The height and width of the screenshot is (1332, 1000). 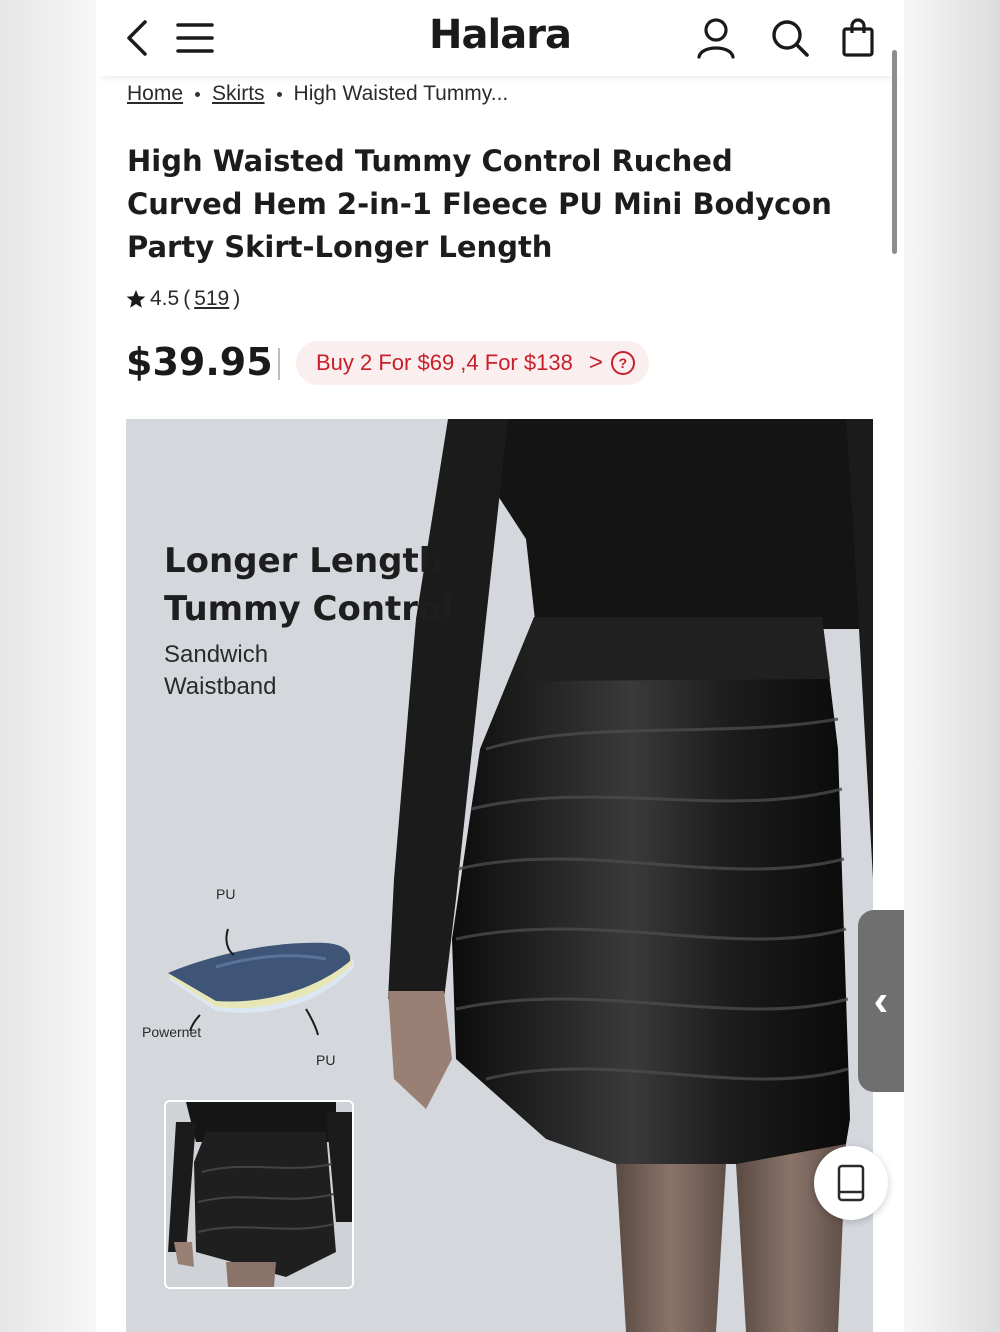 What do you see at coordinates (894, 152) in the screenshot?
I see `page-scrollbar` at bounding box center [894, 152].